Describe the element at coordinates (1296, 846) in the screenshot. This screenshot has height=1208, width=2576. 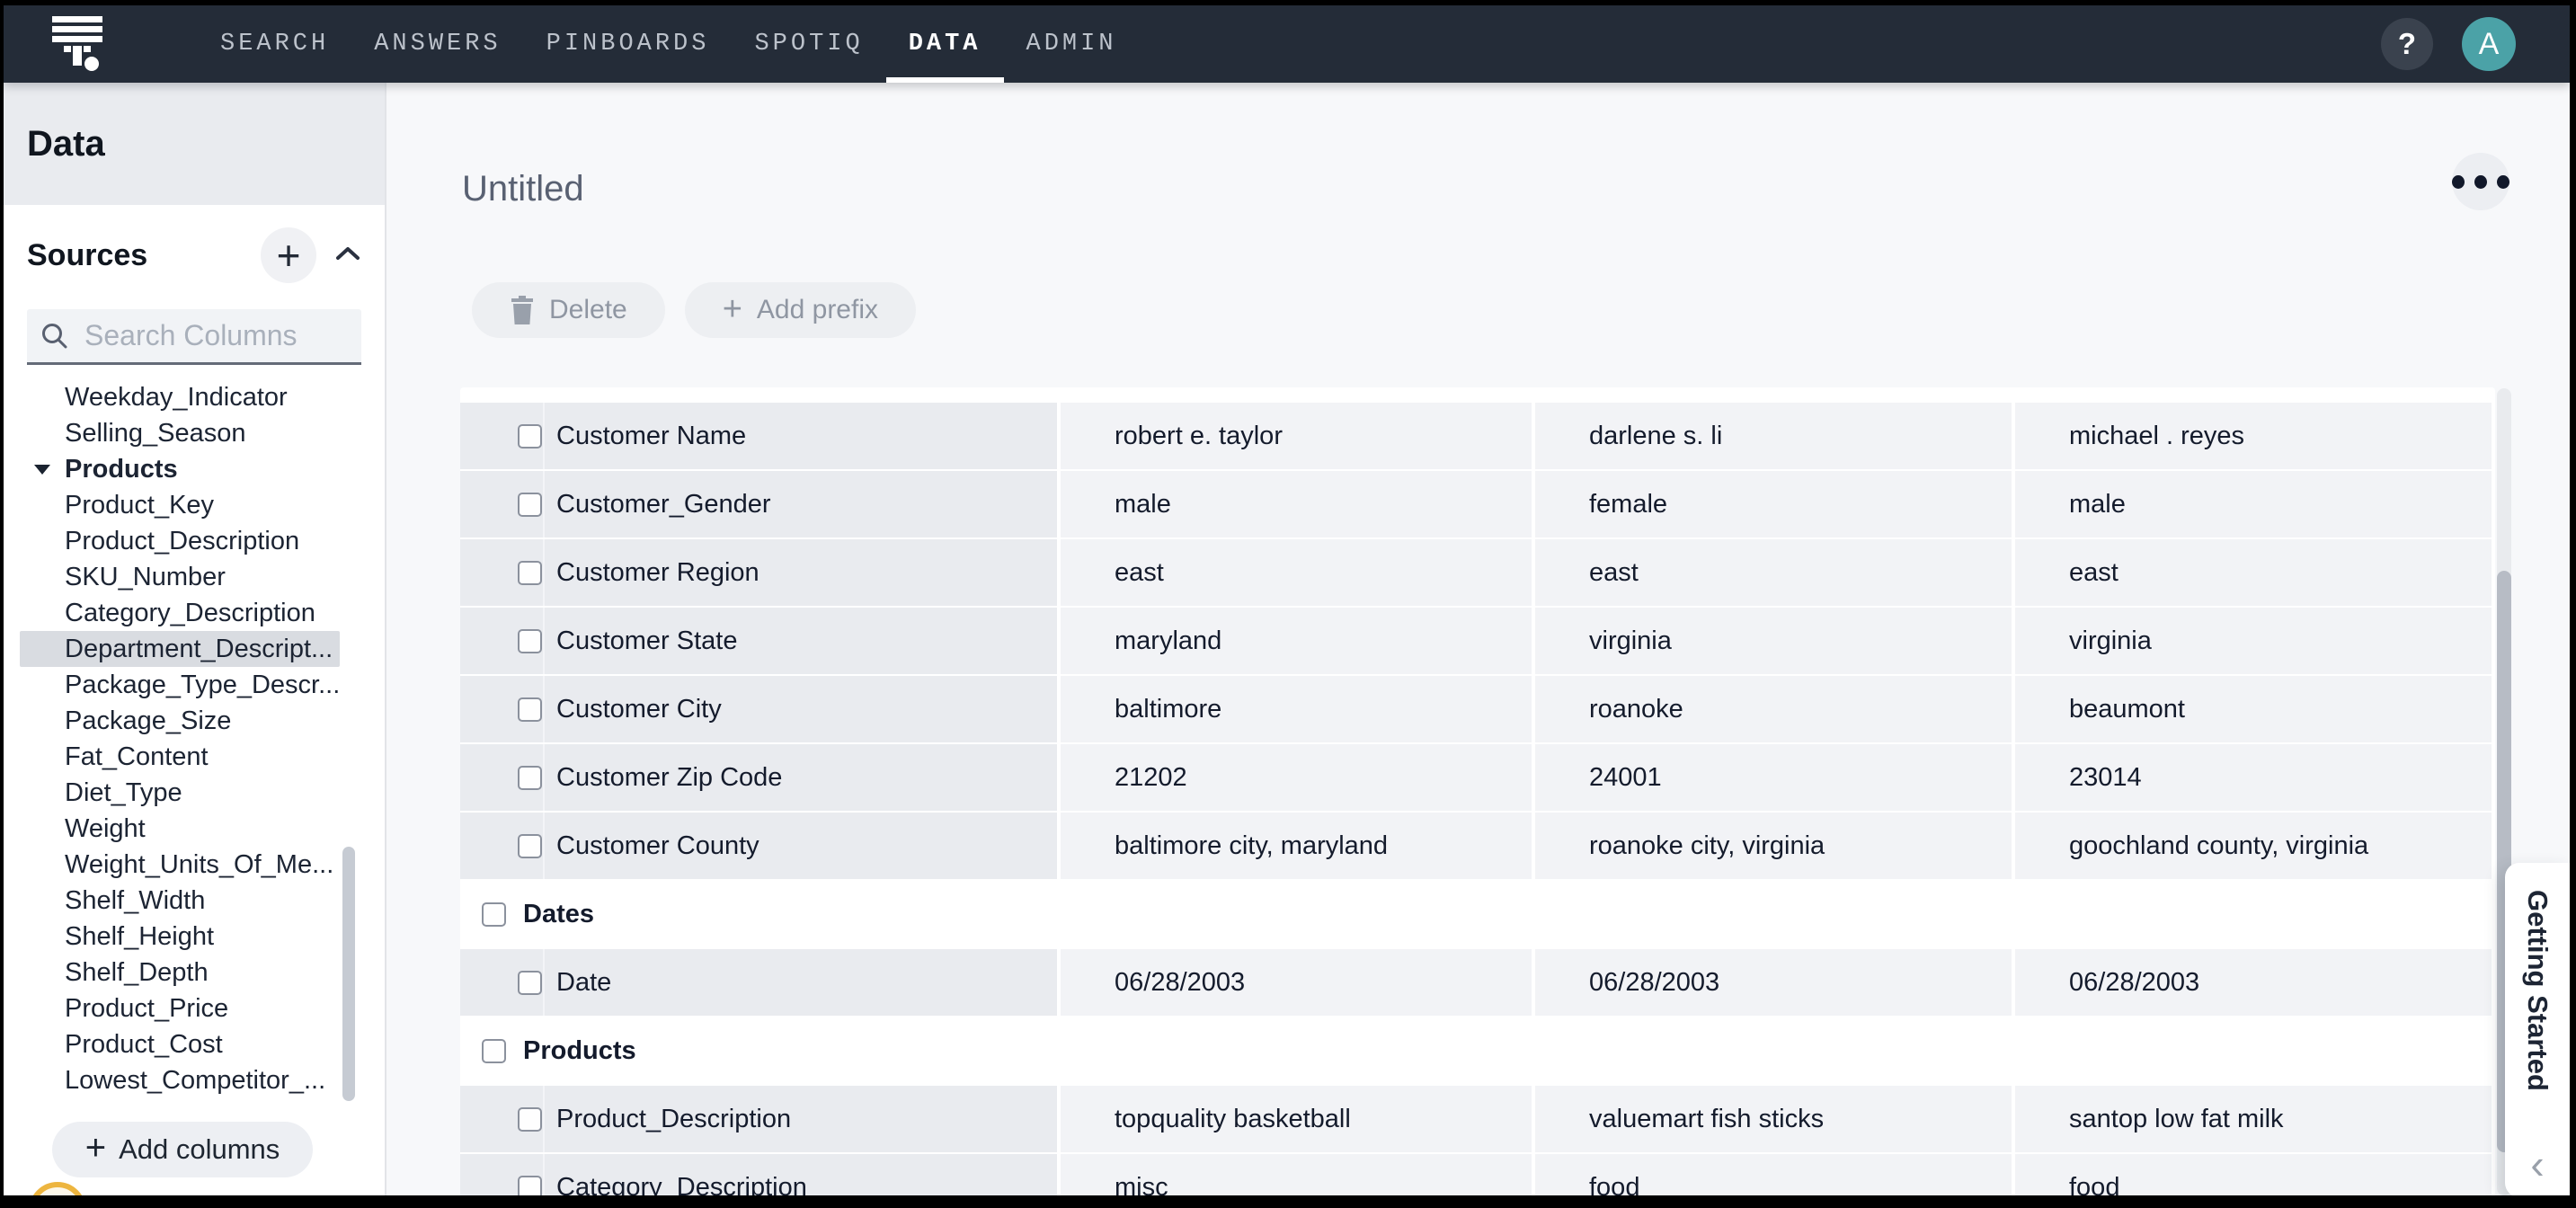
I see `value-cell: baltimore city, maryland` at that location.